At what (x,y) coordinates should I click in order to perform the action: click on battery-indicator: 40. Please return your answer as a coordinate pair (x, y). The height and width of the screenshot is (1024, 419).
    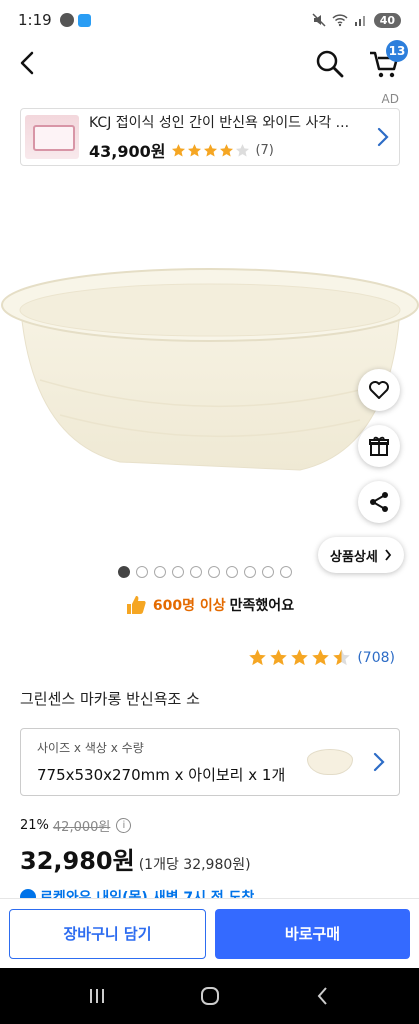
    Looking at the image, I should click on (387, 20).